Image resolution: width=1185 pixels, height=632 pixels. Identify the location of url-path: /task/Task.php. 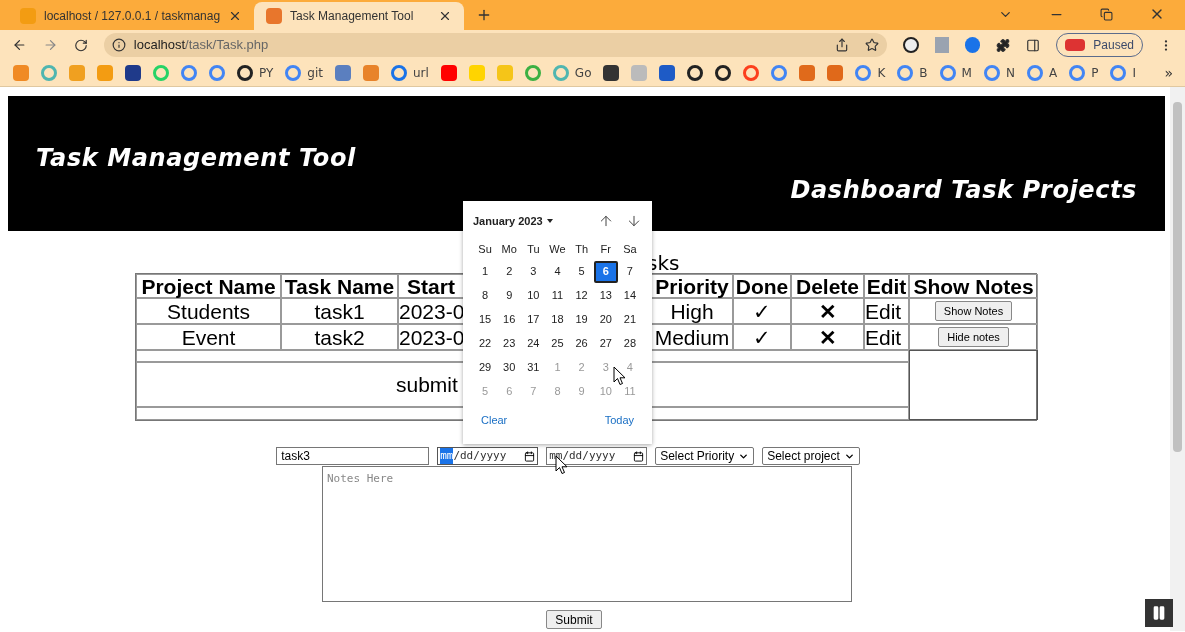
(227, 45).